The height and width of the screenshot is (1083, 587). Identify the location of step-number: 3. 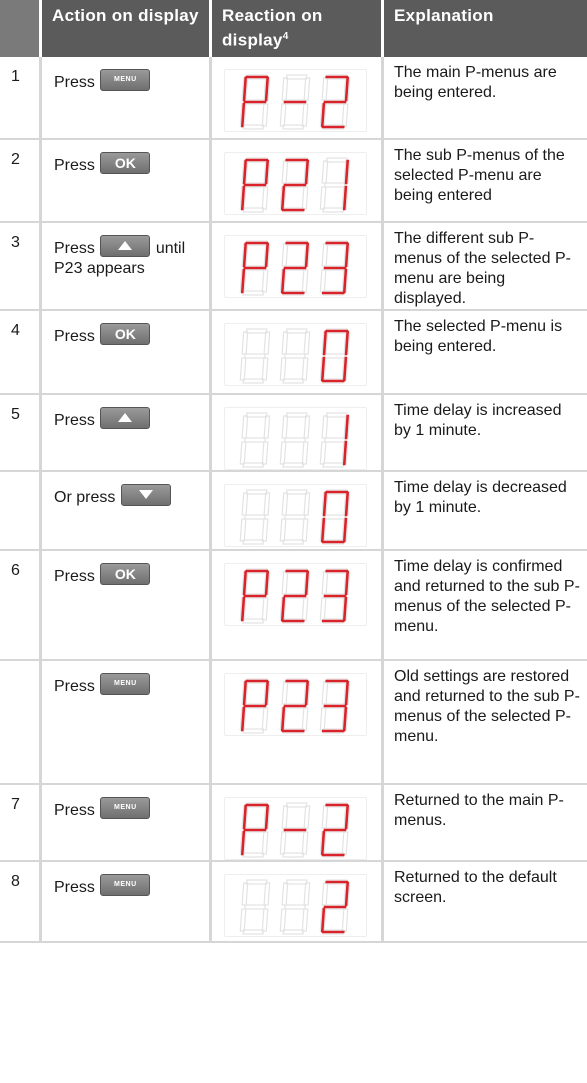
(21, 267).